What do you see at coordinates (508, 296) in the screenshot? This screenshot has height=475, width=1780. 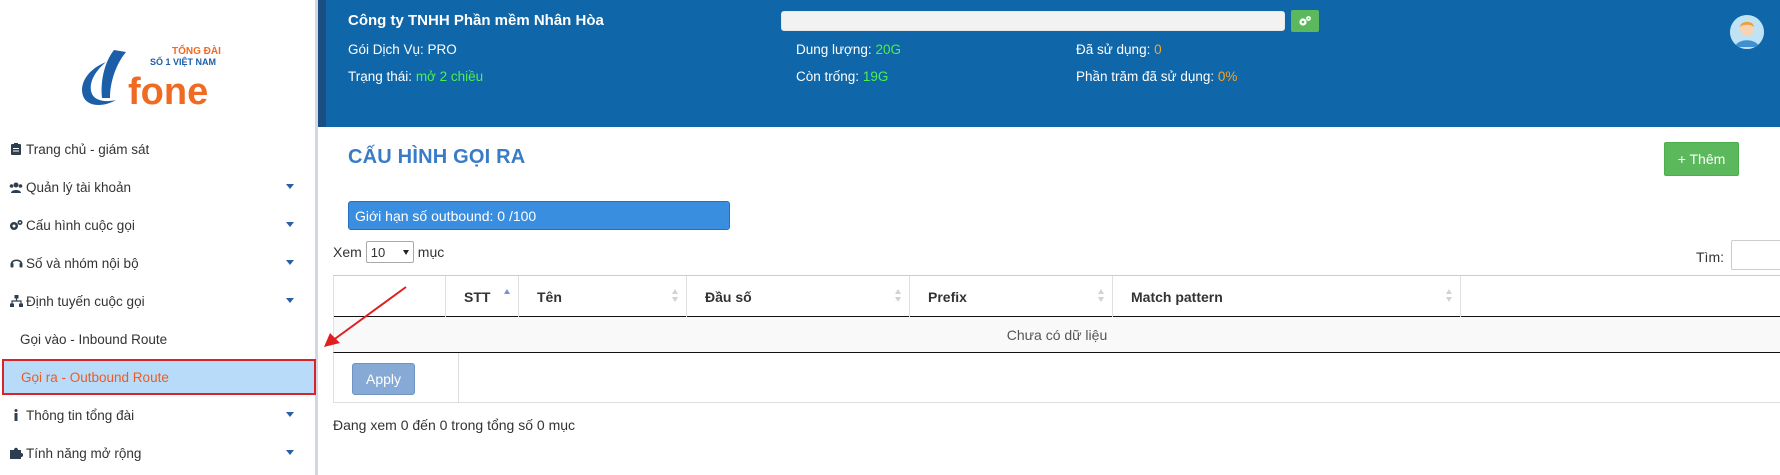 I see `sort-asc-icon` at bounding box center [508, 296].